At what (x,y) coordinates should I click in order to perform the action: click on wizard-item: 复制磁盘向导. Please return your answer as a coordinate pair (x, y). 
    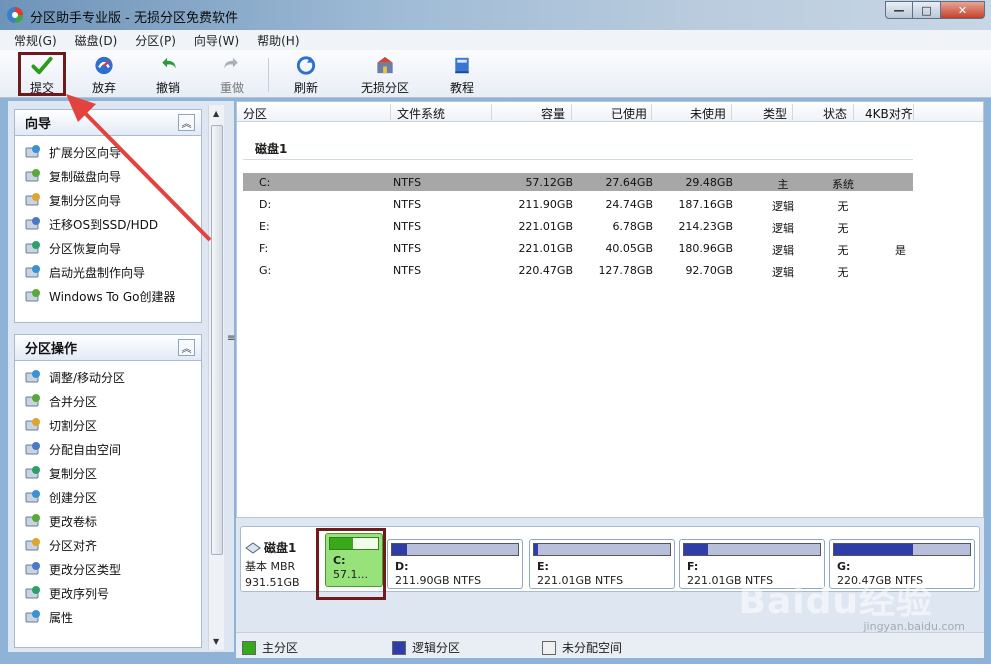
    Looking at the image, I should click on (108, 176).